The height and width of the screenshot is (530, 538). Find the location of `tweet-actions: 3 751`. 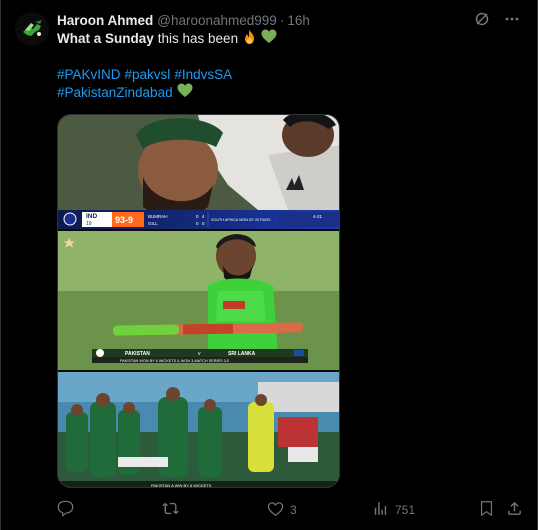

tweet-actions: 3 751 is located at coordinates (292, 510).